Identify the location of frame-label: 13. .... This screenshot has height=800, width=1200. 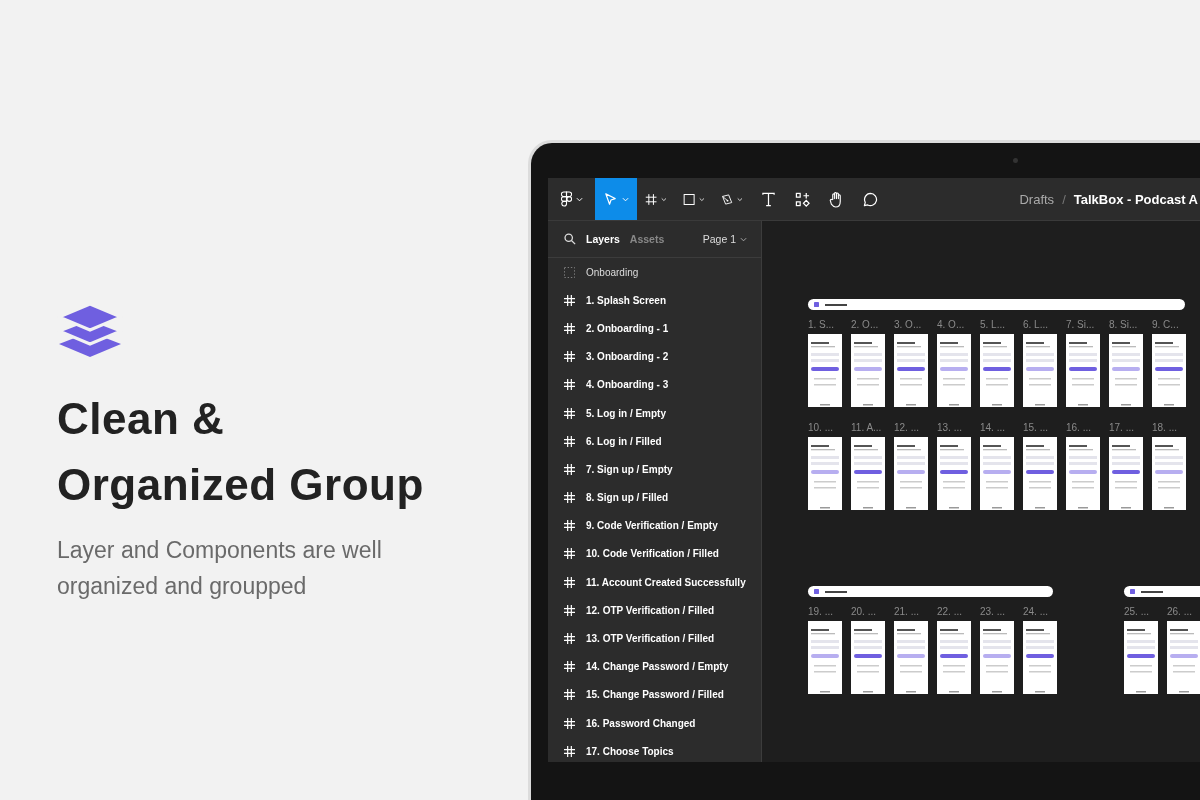
(954, 427).